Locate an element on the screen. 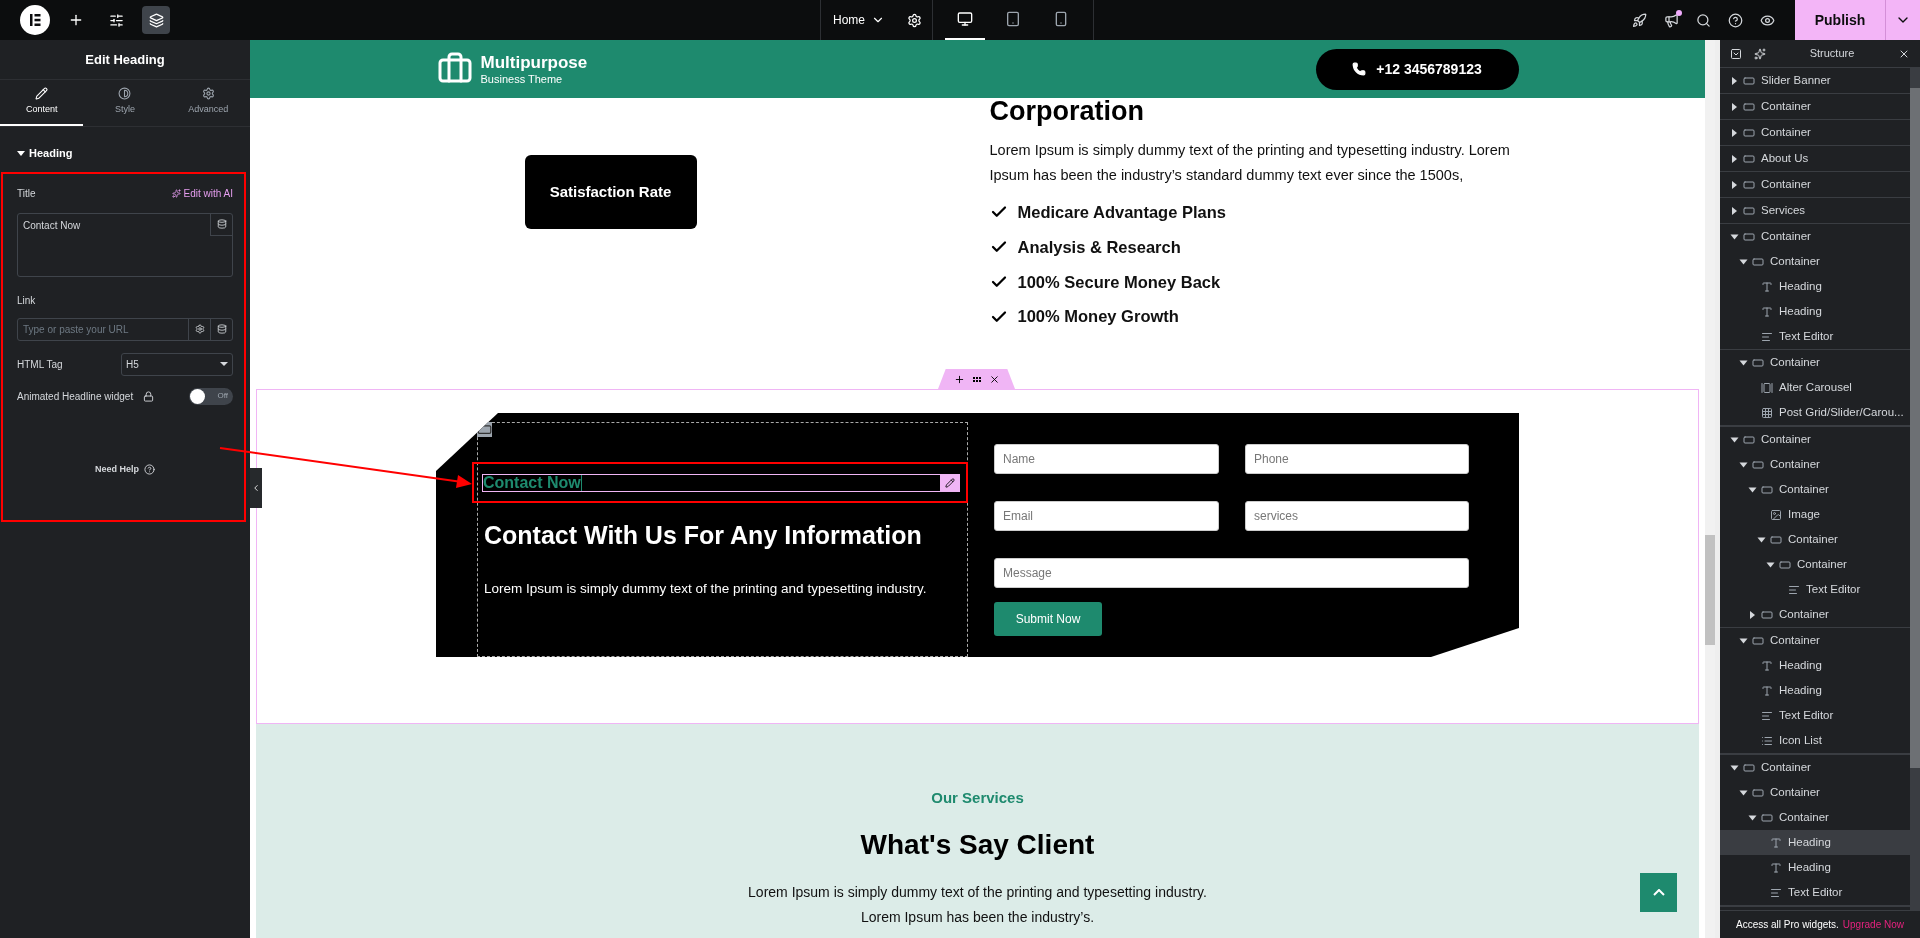 The width and height of the screenshot is (1920, 938). lock-icon is located at coordinates (149, 396).